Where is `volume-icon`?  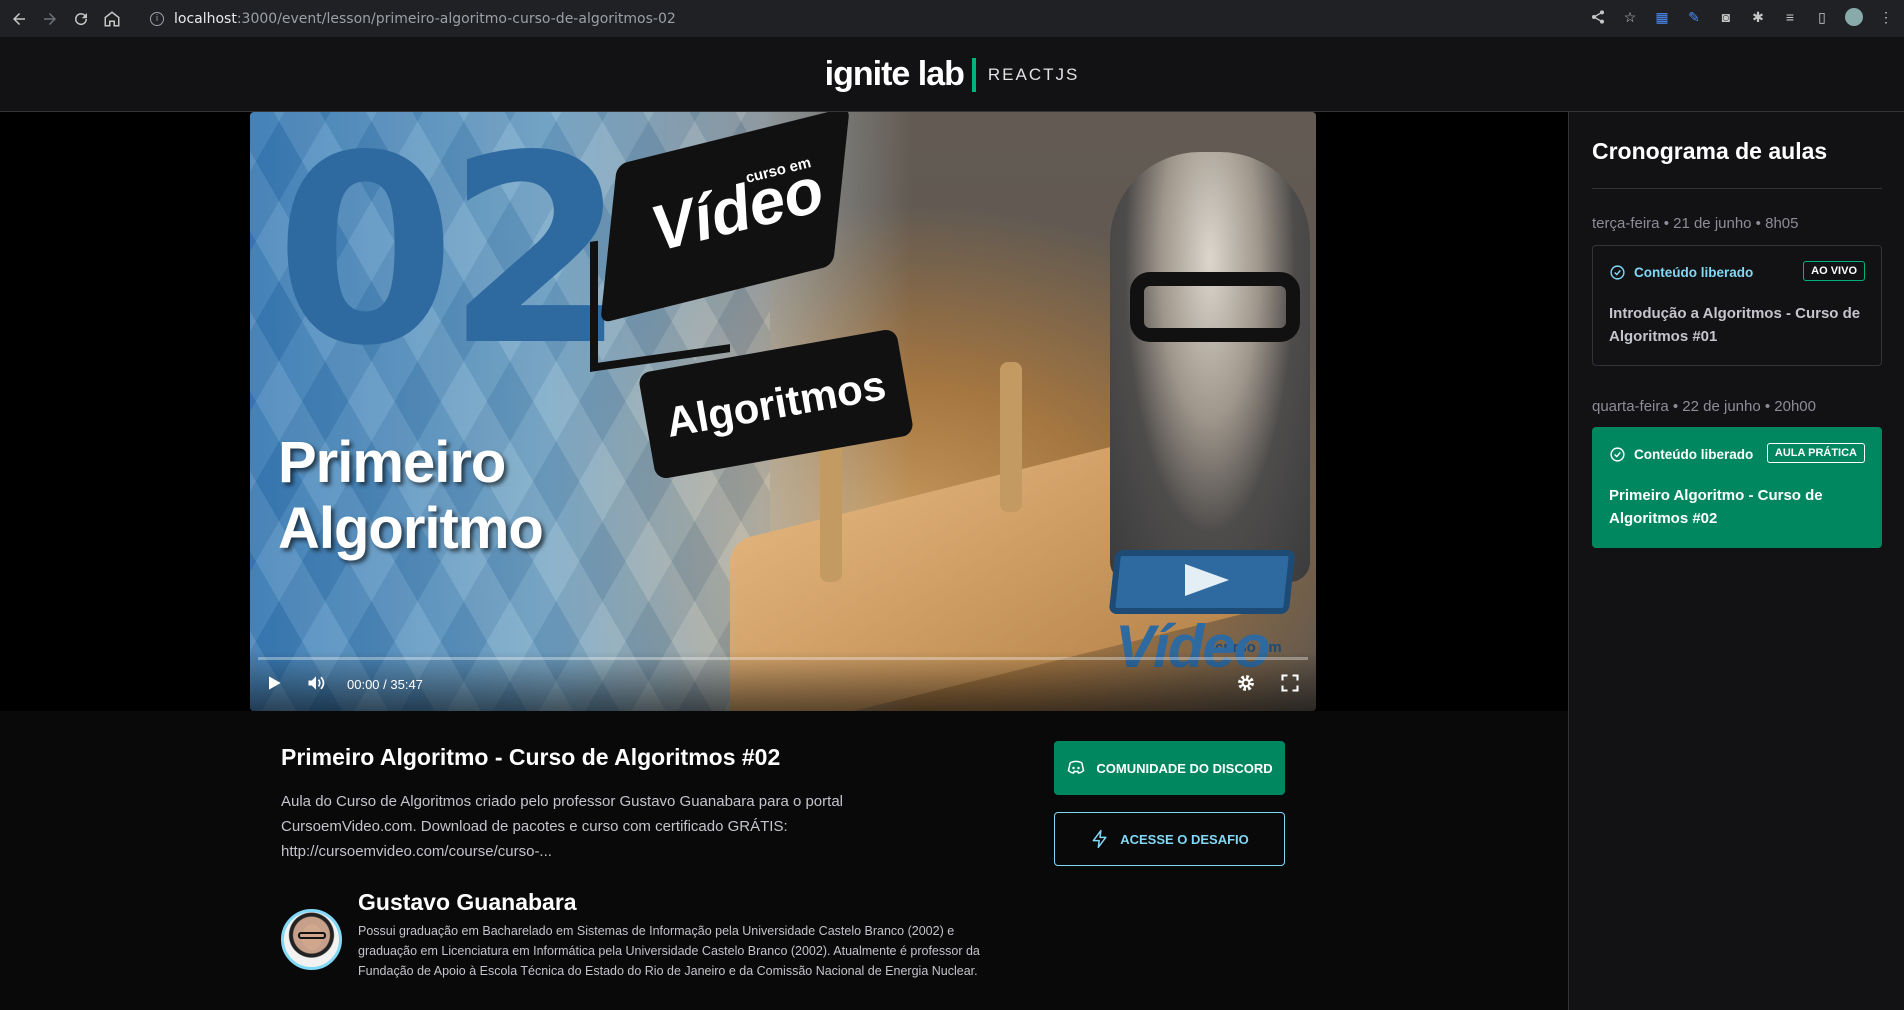 volume-icon is located at coordinates (316, 683).